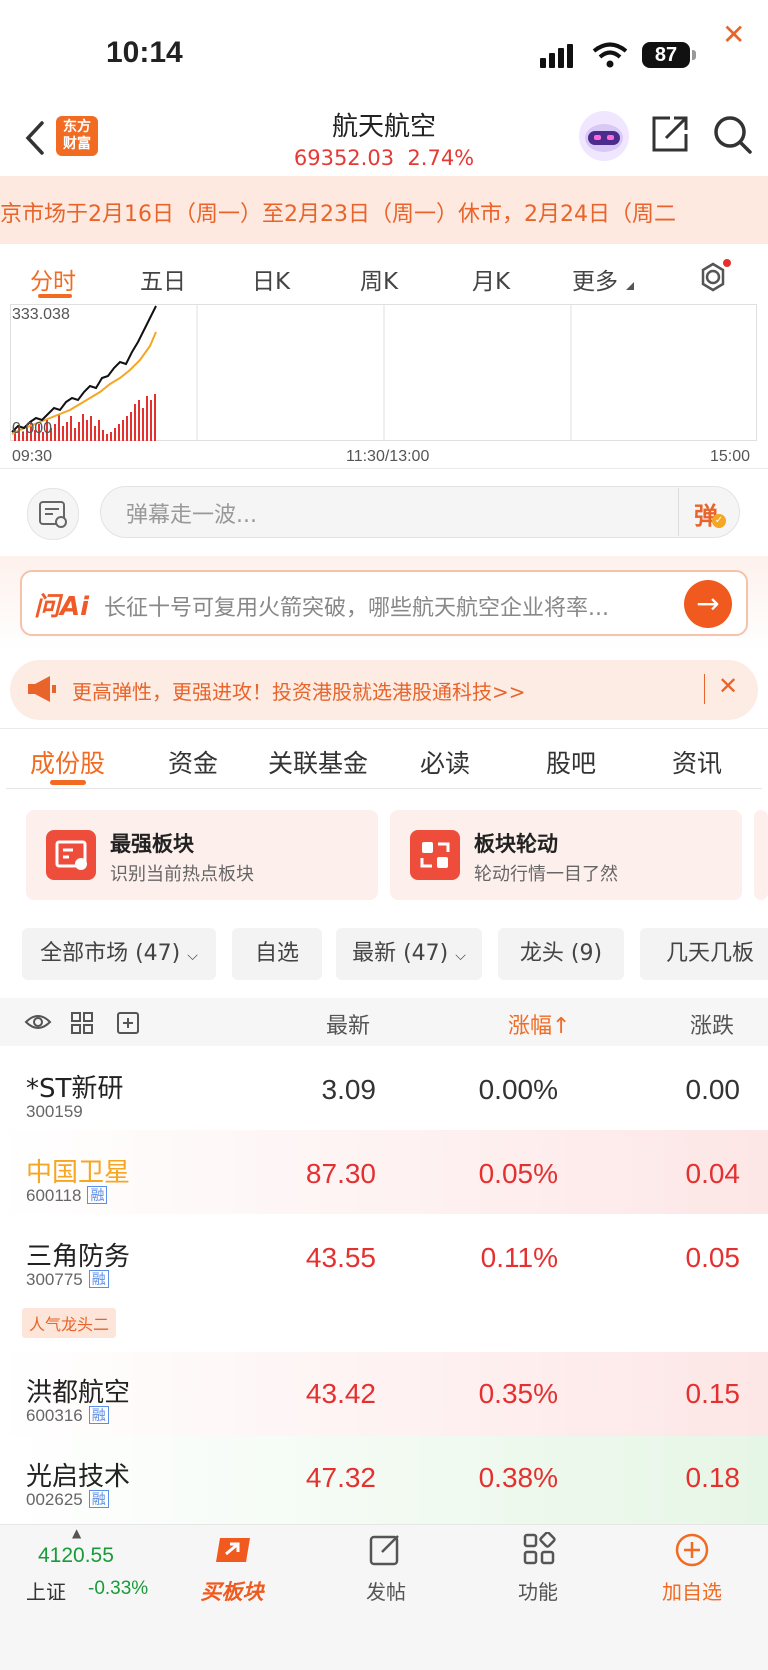 The height and width of the screenshot is (1670, 768). What do you see at coordinates (666, 55) in the screenshot?
I see `battery-icon: 87` at bounding box center [666, 55].